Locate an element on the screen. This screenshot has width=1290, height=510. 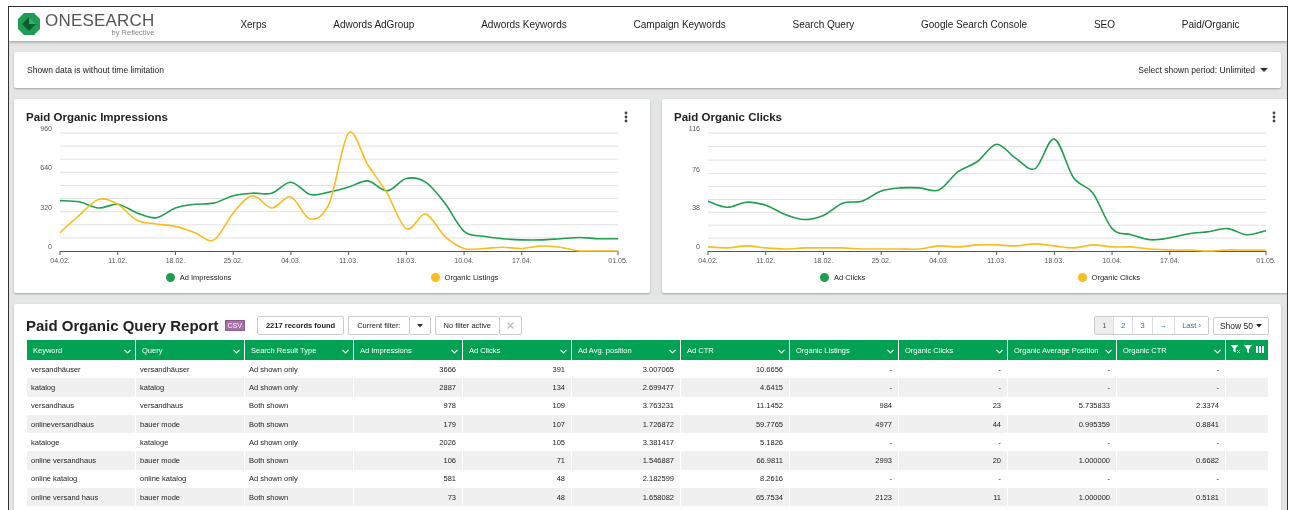
chart-title: Paid Organic Impressions is located at coordinates (97, 117).